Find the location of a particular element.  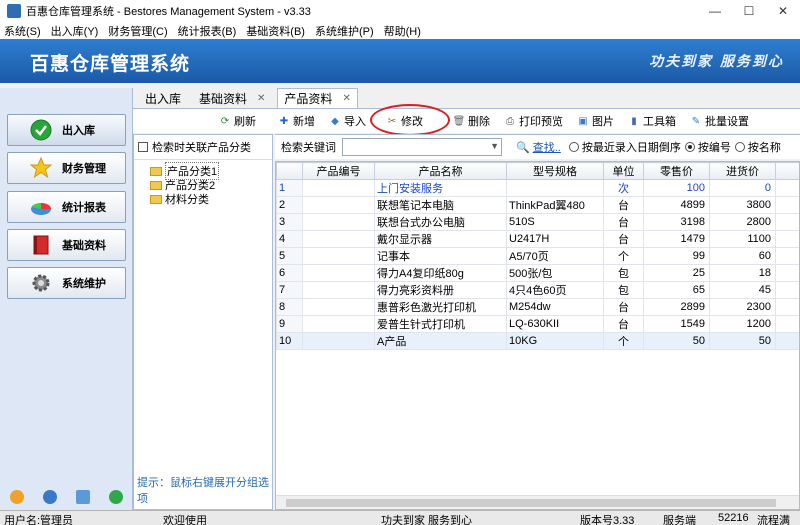

column-header: 产品编号 is located at coordinates (338, 171).